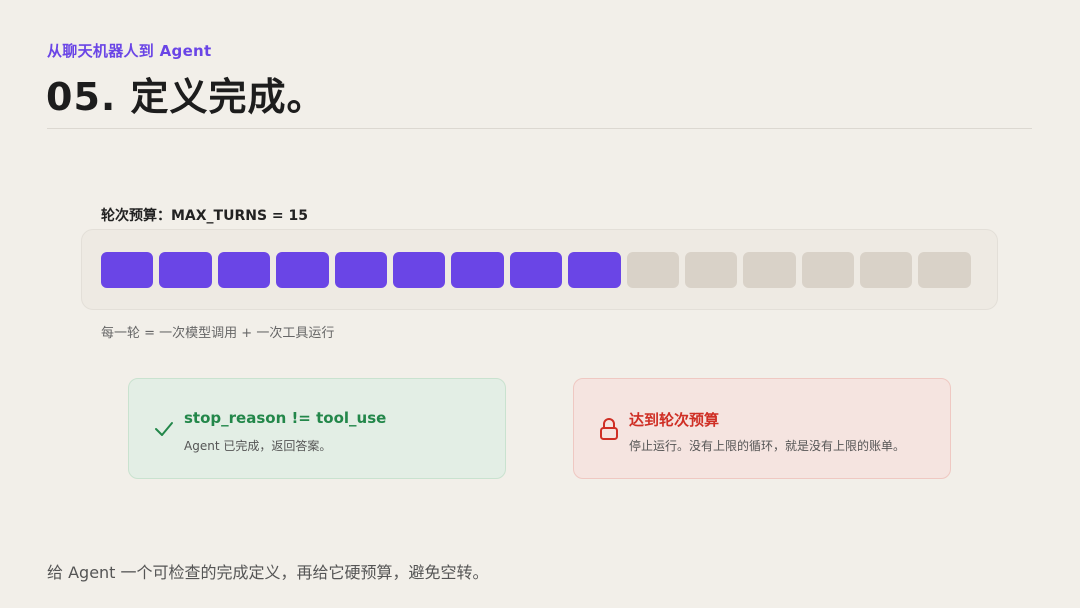 This screenshot has height=608, width=1080. Describe the element at coordinates (205, 216) in the screenshot. I see `turn-budget-label: 轮次预算：MAX_TURNS = 15` at that location.